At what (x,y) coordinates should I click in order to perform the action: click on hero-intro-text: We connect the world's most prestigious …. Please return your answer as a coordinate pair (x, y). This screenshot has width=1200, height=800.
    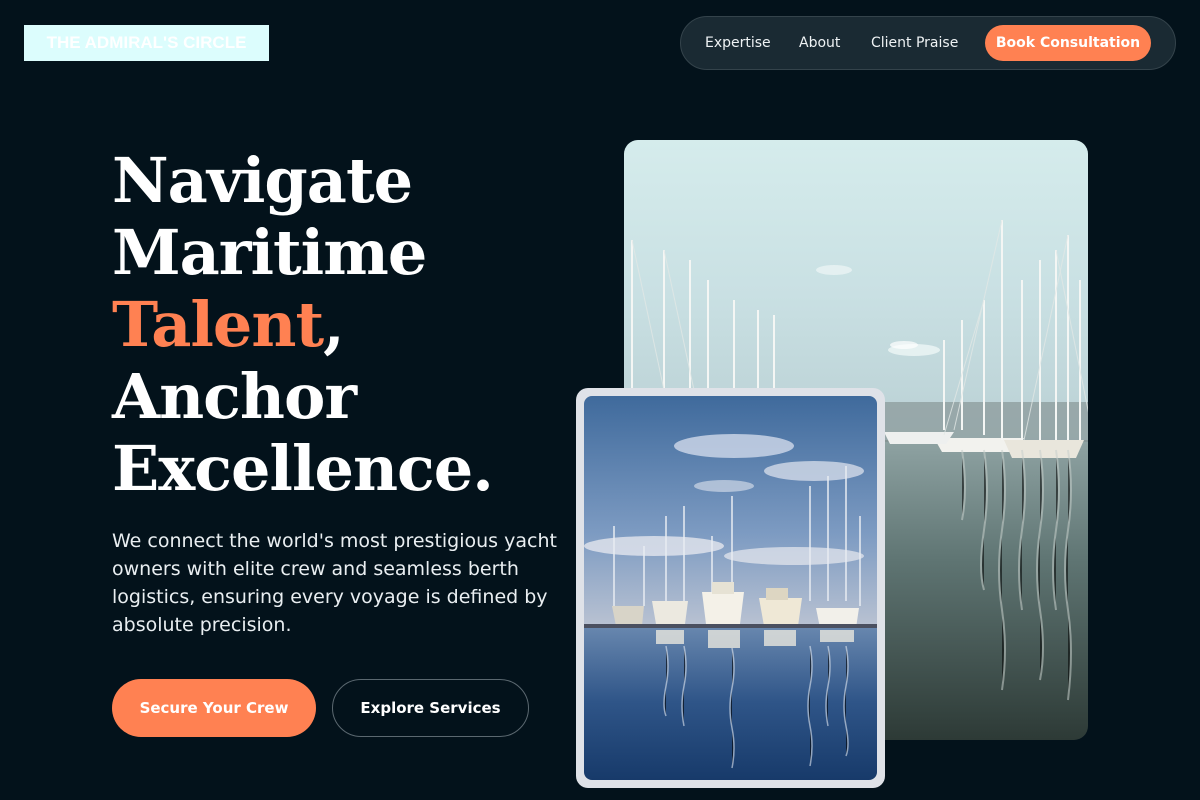
    Looking at the image, I should click on (334, 583).